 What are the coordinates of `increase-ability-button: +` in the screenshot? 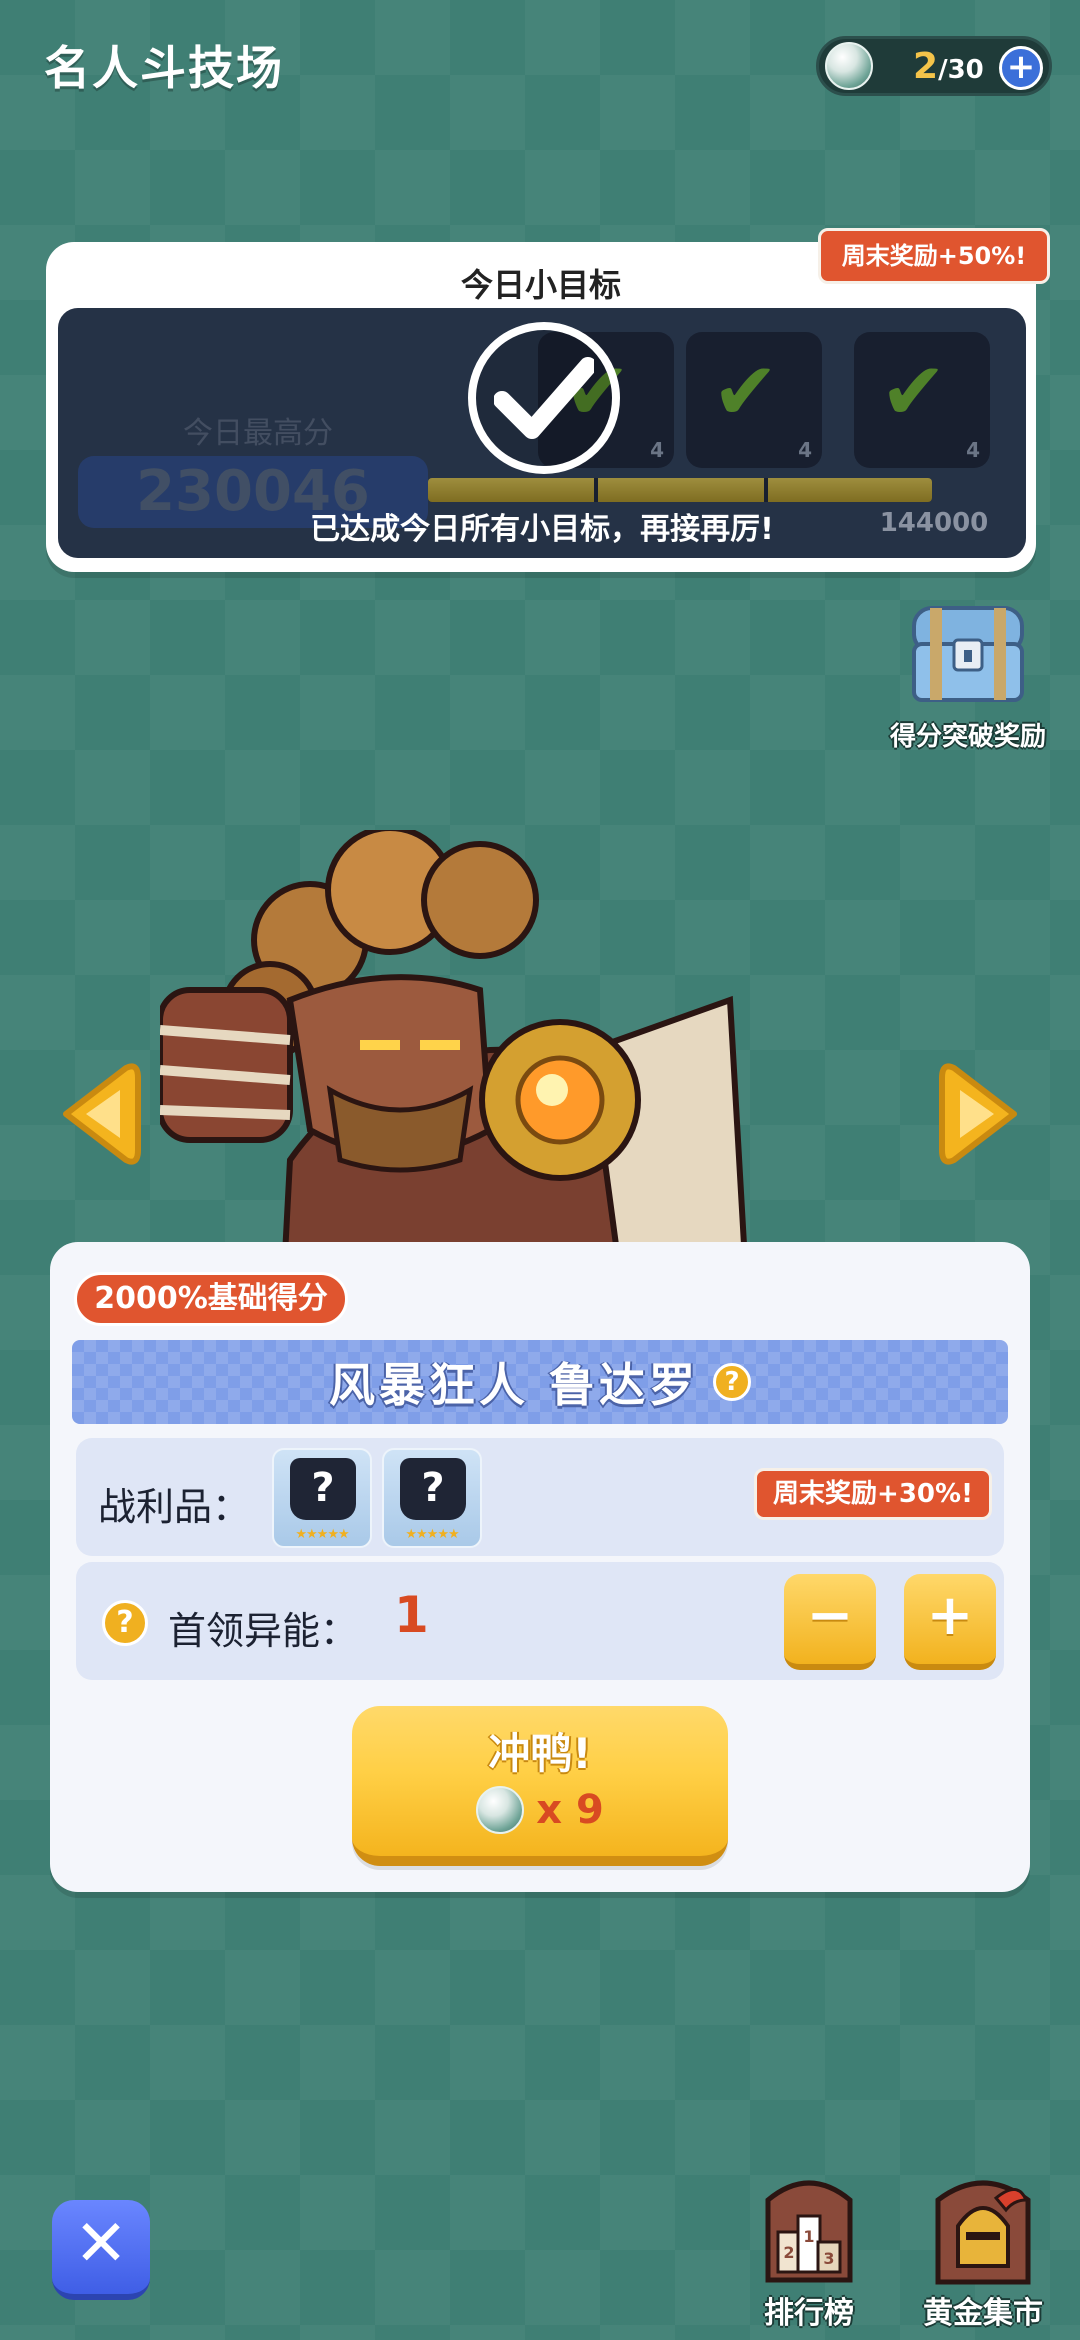 It's located at (950, 1622).